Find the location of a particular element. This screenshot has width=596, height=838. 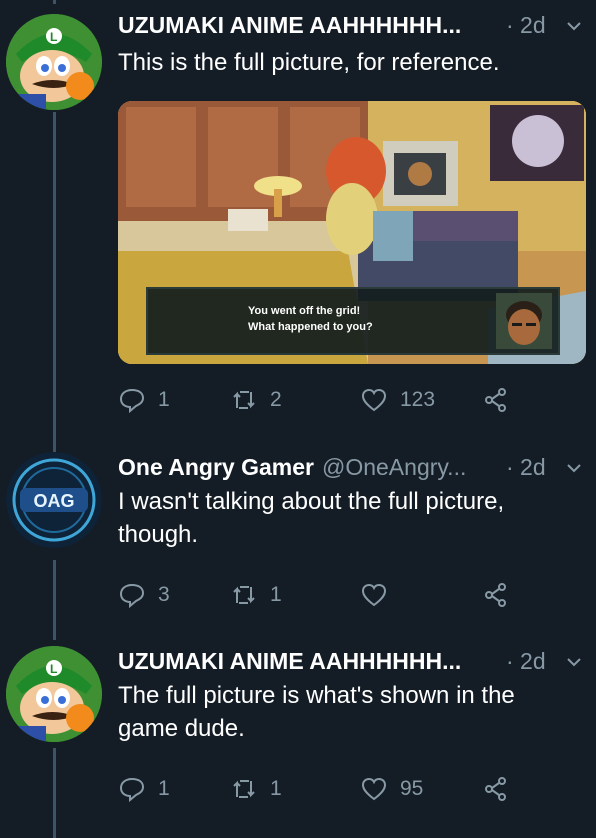

tweet-header: One Angry Gamer @OneAngry... · 2d is located at coordinates (357, 467).